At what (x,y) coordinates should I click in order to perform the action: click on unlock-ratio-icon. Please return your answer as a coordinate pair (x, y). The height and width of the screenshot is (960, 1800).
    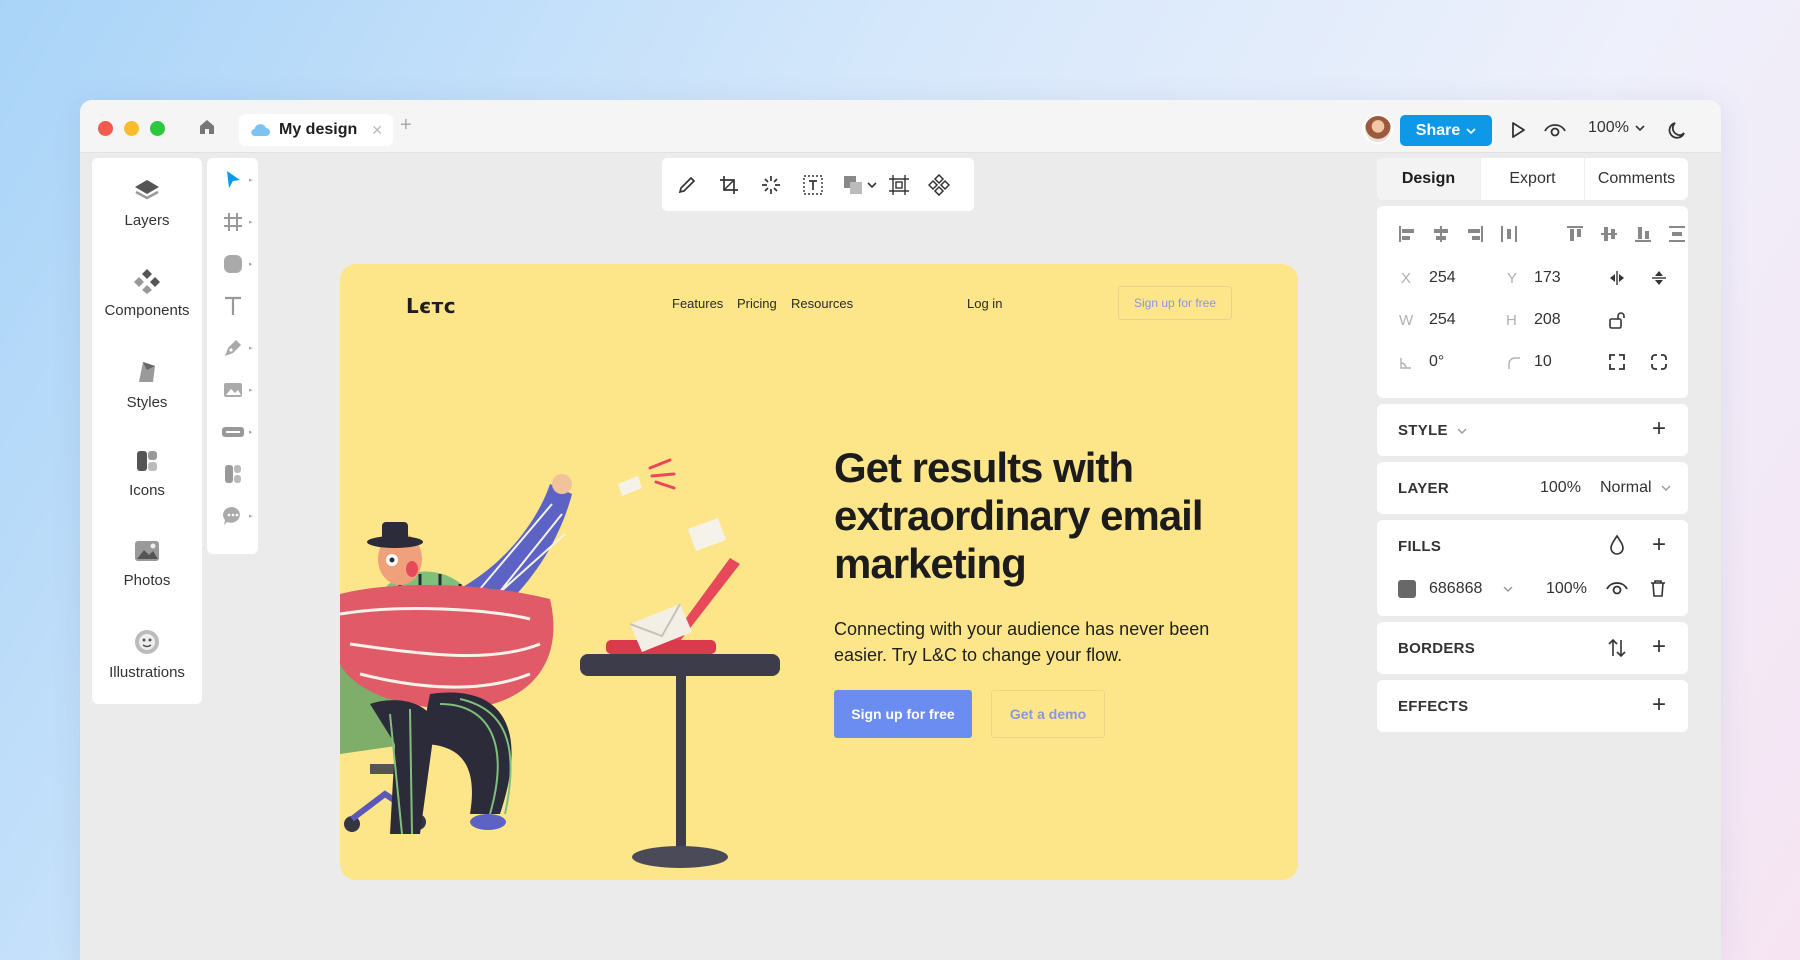
    Looking at the image, I should click on (1617, 320).